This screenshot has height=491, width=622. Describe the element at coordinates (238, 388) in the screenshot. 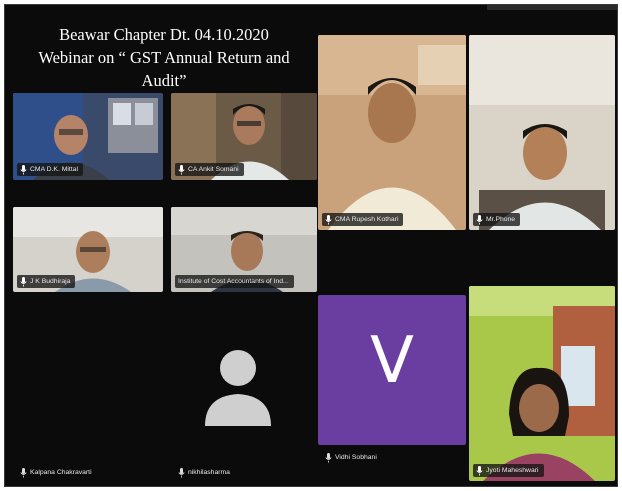

I see `person-silhouette-icon` at that location.